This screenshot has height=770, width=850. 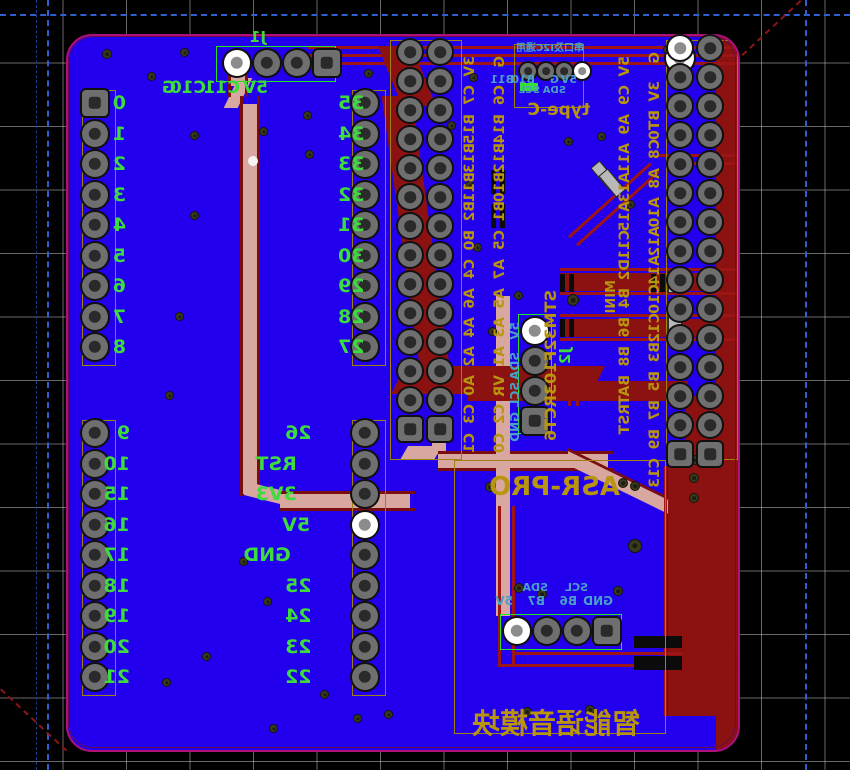 I want to click on pad-mid-bottom-GND, so click(x=365, y=555).